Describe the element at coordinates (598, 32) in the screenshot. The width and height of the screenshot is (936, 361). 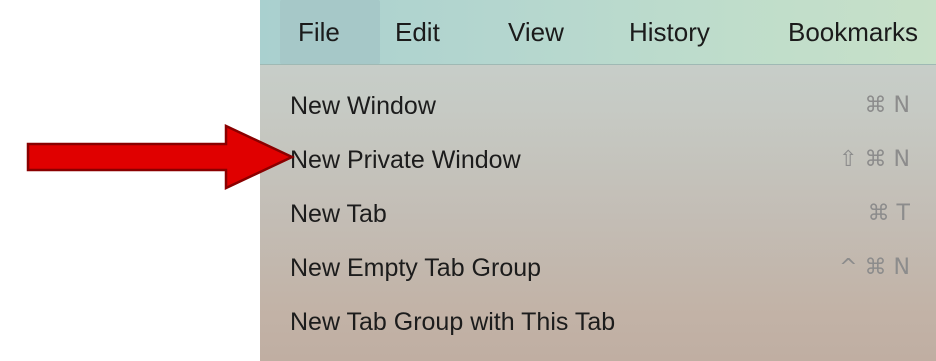
I see `menu-bar: File Edit View History Bookmarks` at that location.